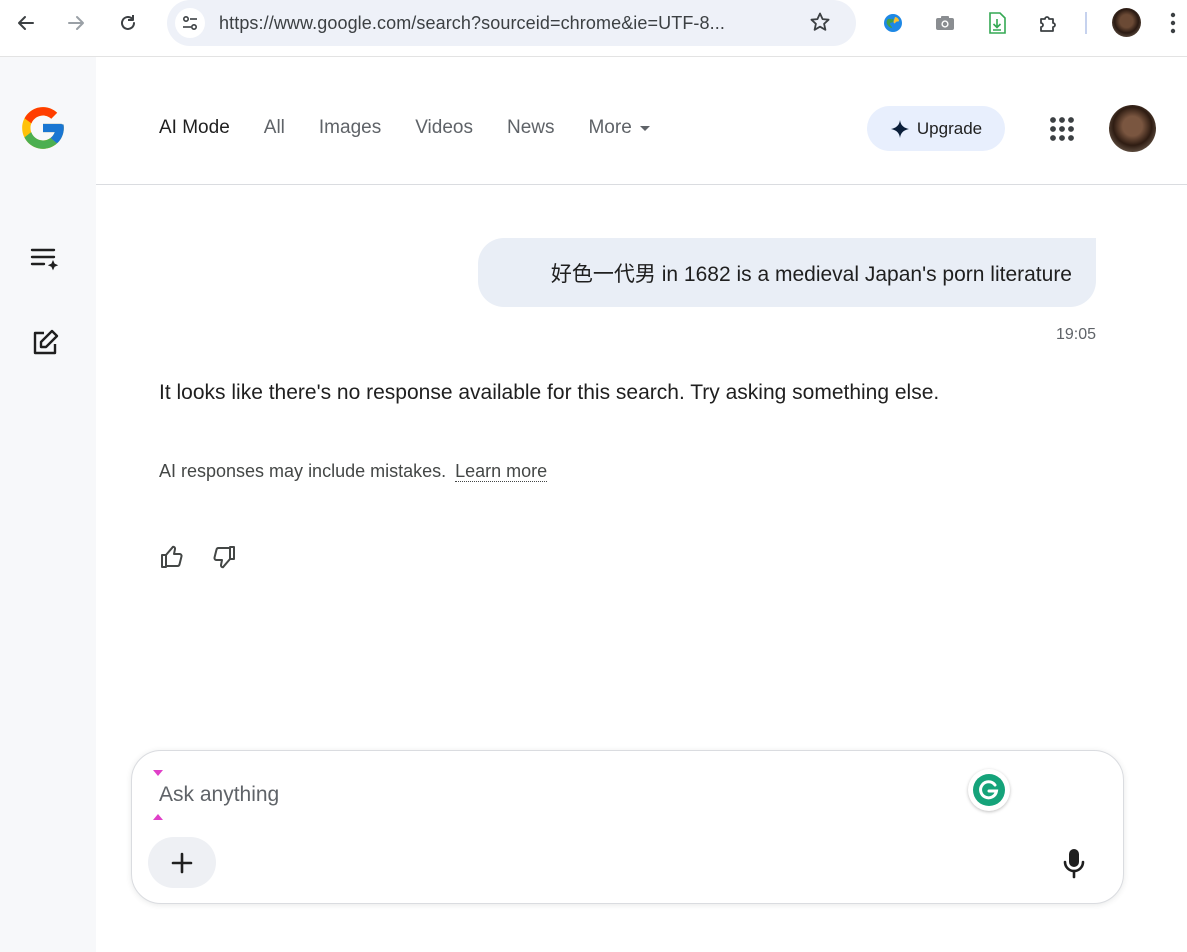 This screenshot has width=1187, height=952. Describe the element at coordinates (190, 23) in the screenshot. I see `site-settings-icon` at that location.